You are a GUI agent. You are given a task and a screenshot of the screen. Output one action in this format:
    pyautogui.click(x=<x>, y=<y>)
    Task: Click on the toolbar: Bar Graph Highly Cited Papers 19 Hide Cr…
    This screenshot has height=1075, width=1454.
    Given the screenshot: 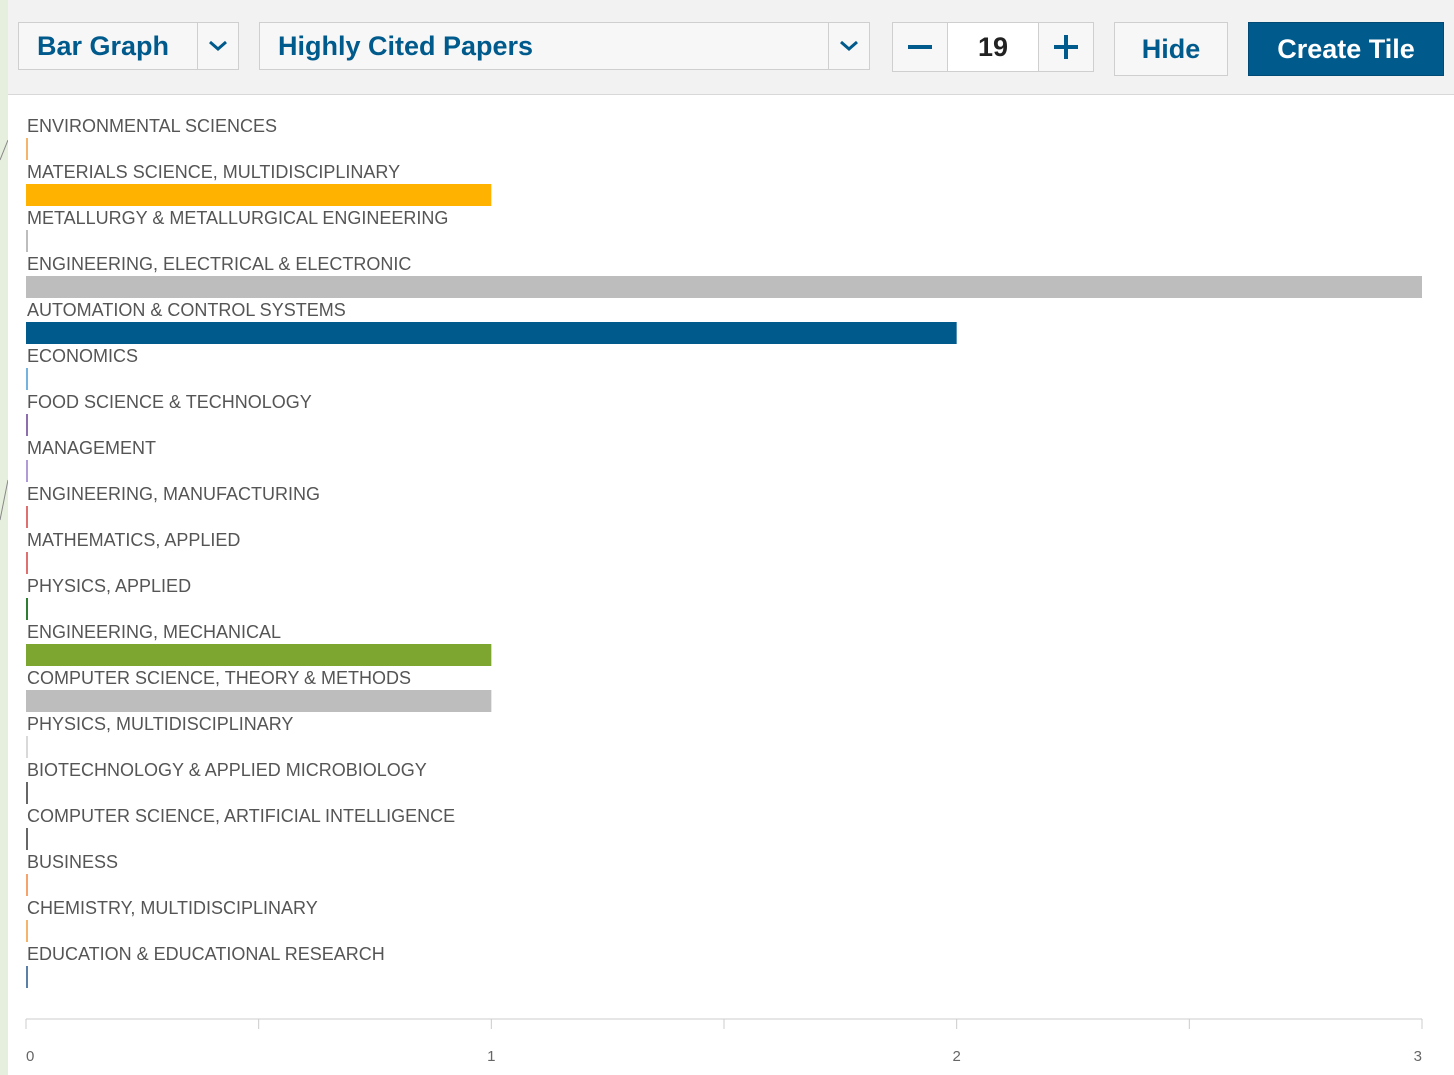 What is the action you would take?
    pyautogui.click(x=731, y=47)
    